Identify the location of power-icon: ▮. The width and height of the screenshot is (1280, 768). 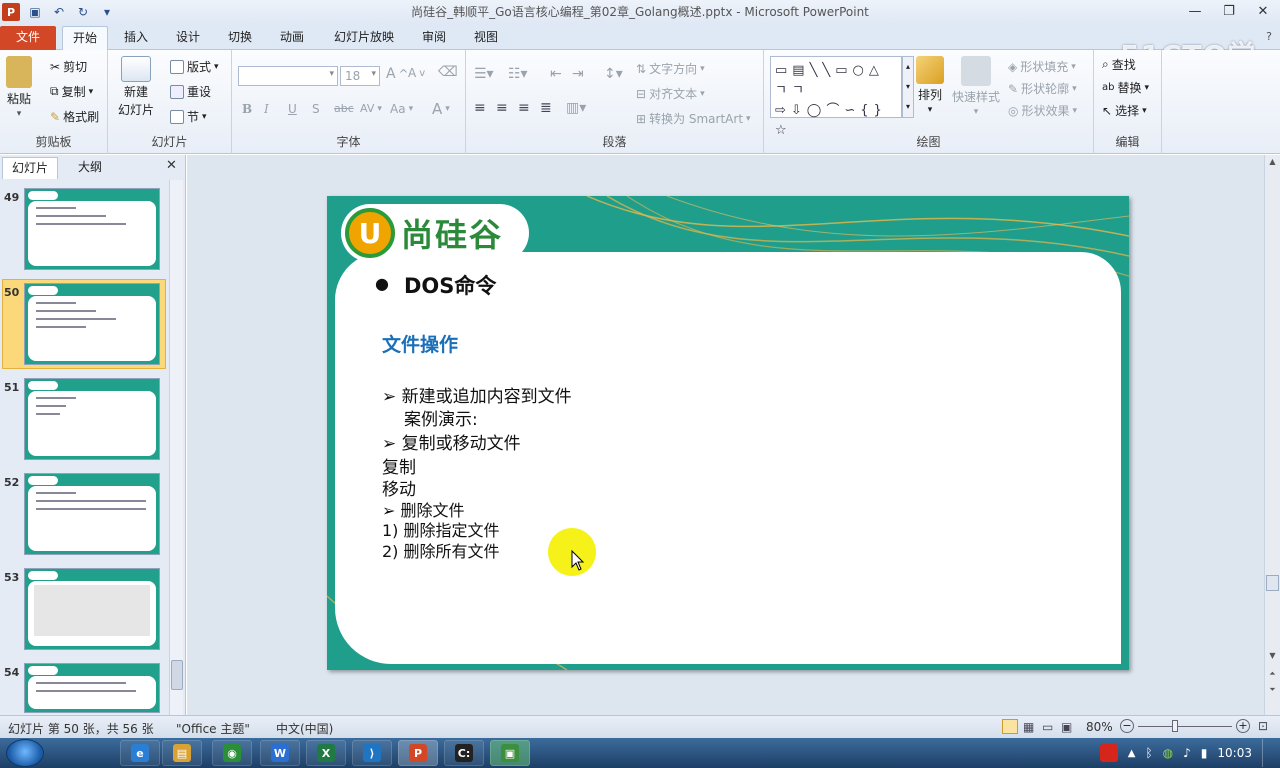
(1204, 753).